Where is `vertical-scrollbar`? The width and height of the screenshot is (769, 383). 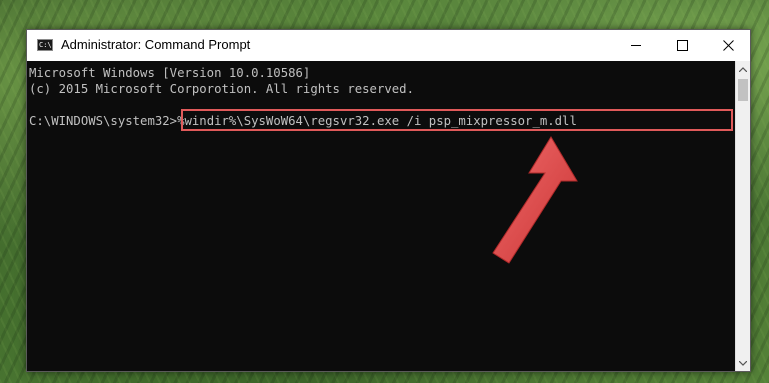 vertical-scrollbar is located at coordinates (742, 216).